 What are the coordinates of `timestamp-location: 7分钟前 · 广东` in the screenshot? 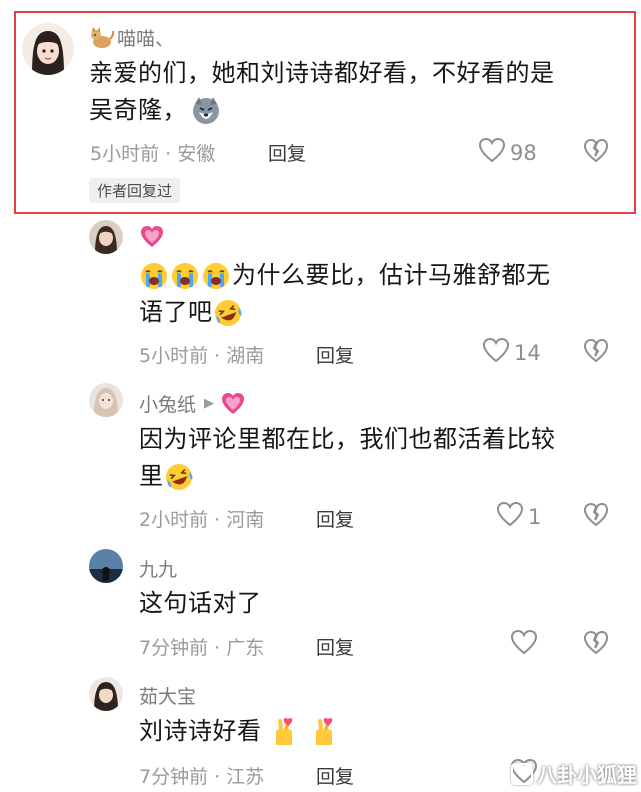 It's located at (202, 648).